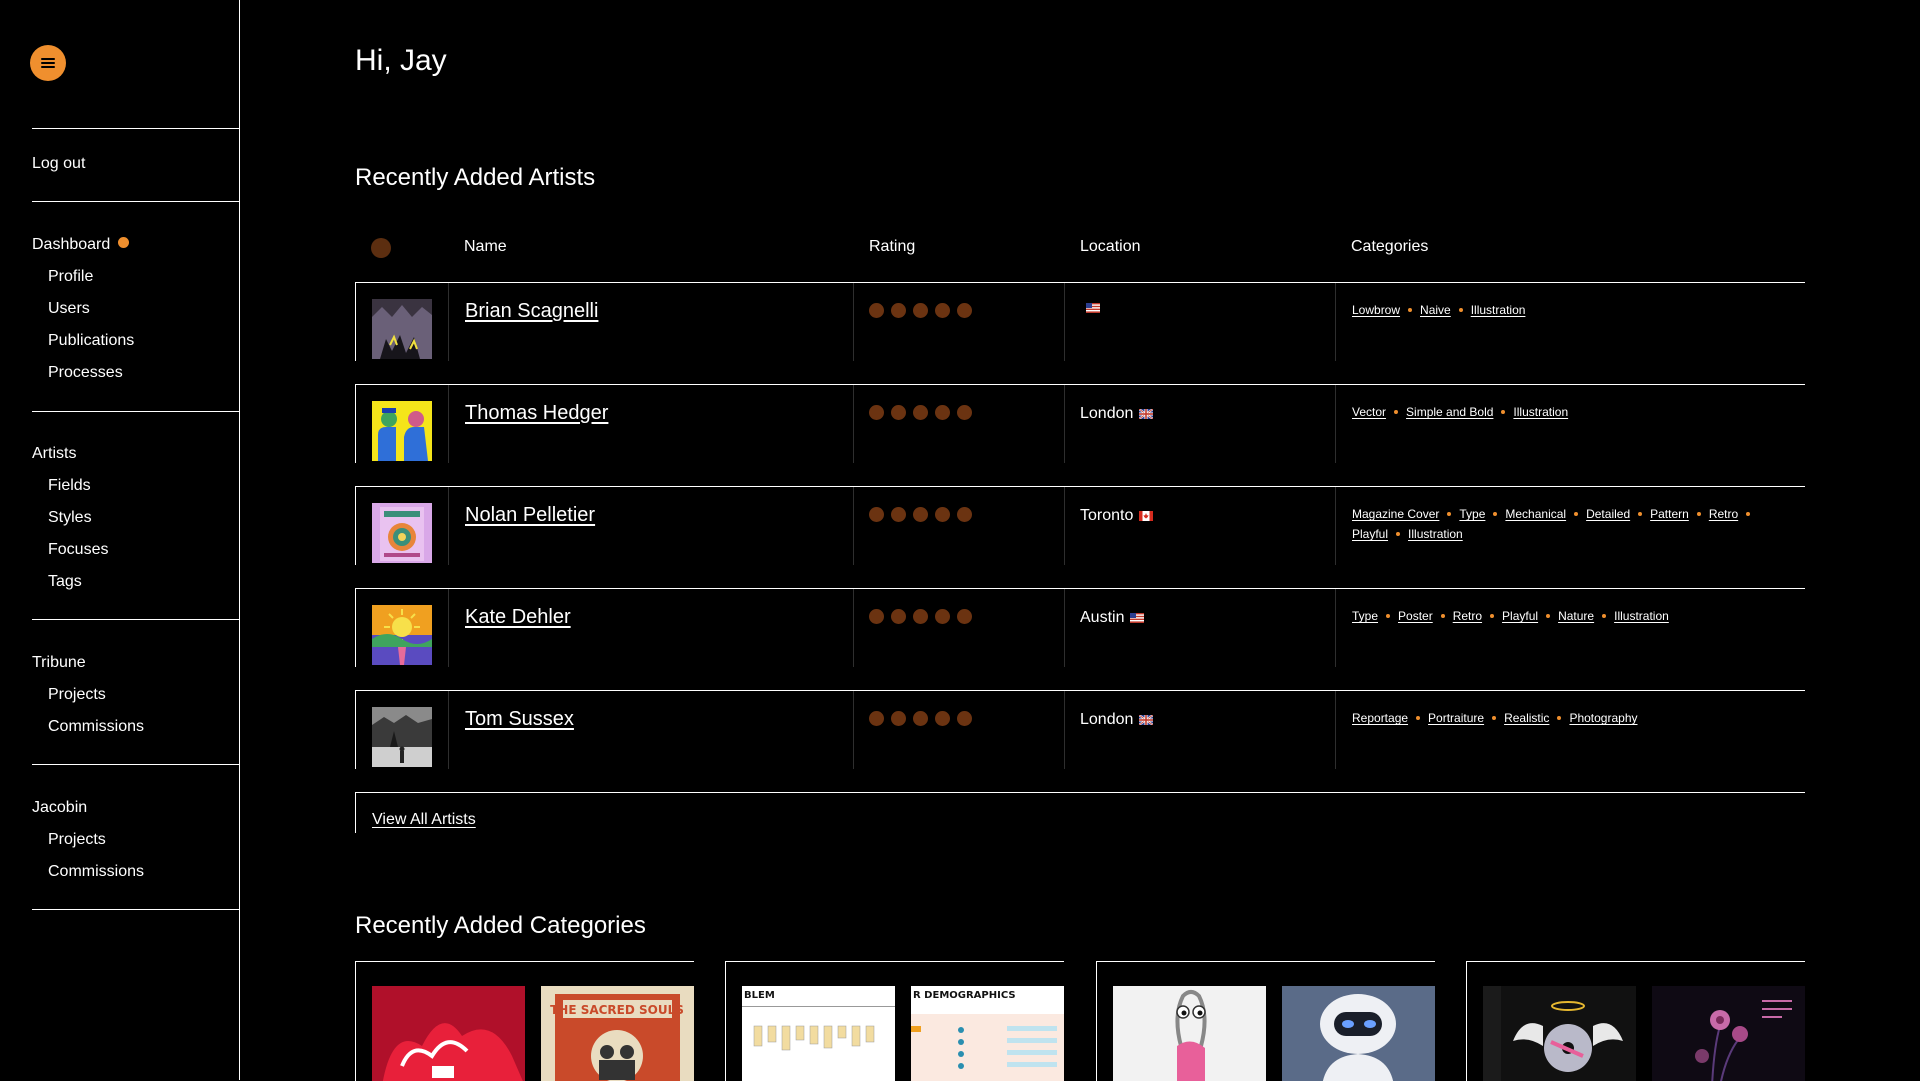 The height and width of the screenshot is (1081, 1920). Describe the element at coordinates (818, 1033) in the screenshot. I see `category-preview-image: BLEM` at that location.